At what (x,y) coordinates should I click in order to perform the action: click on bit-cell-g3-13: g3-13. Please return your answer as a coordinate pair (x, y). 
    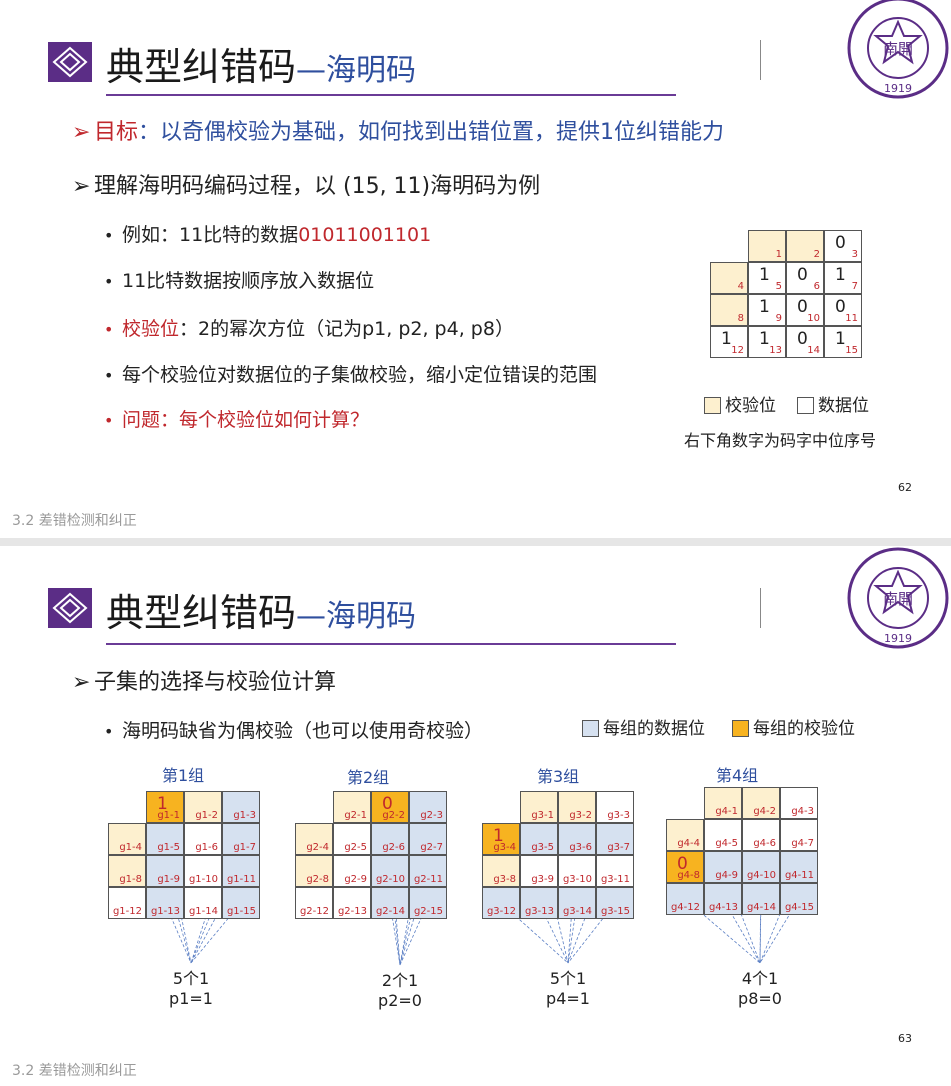
    Looking at the image, I should click on (539, 903).